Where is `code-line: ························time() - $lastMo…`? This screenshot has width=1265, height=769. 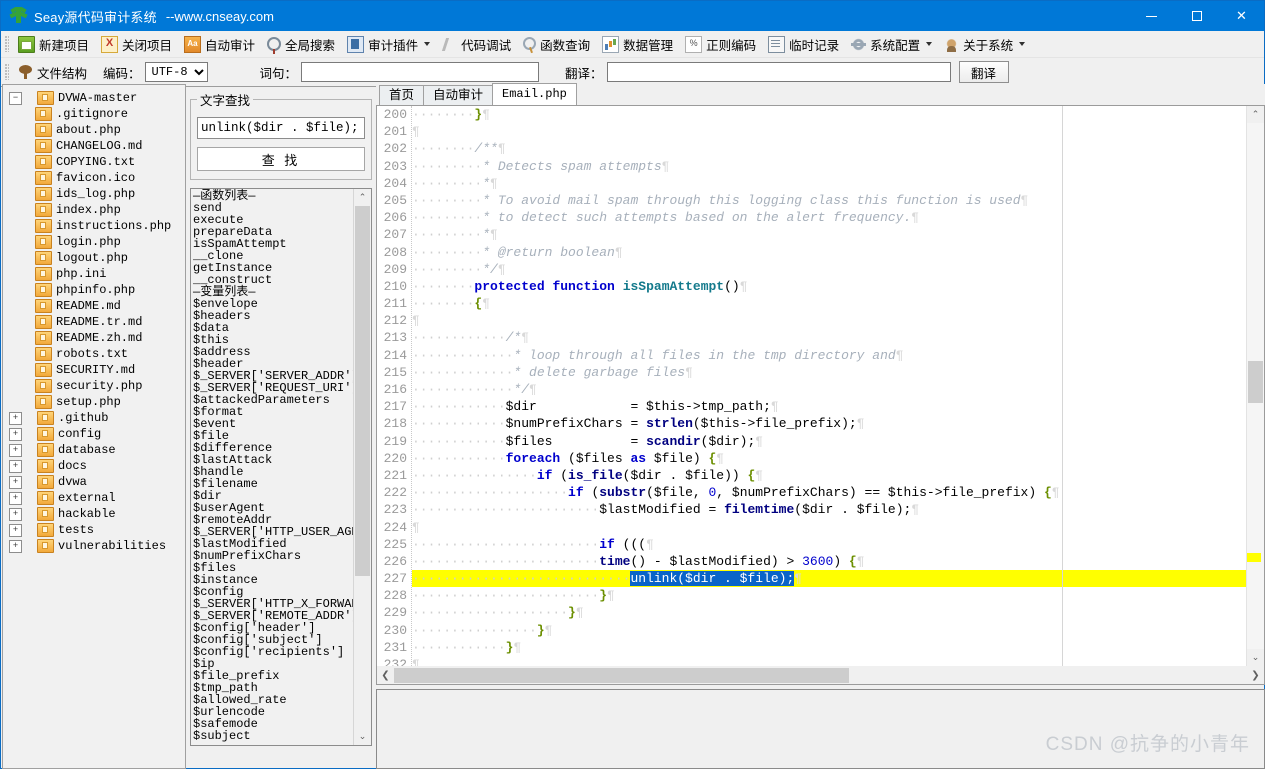 code-line: ························time() - $lastMo… is located at coordinates (829, 561).